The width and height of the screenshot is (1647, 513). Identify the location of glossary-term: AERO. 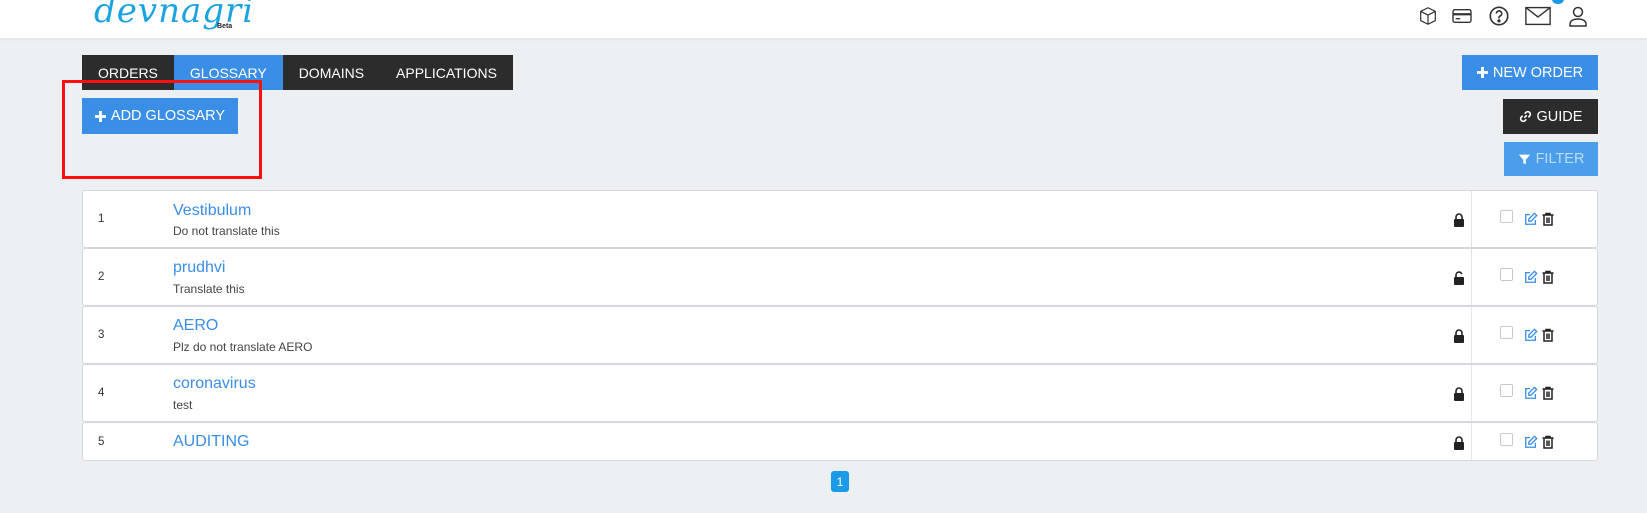
(195, 326).